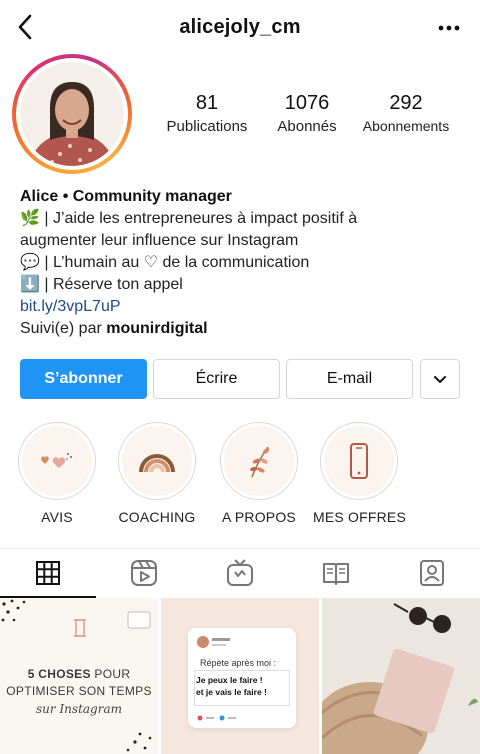 The width and height of the screenshot is (480, 754). What do you see at coordinates (56, 460) in the screenshot?
I see `hearts-icon` at bounding box center [56, 460].